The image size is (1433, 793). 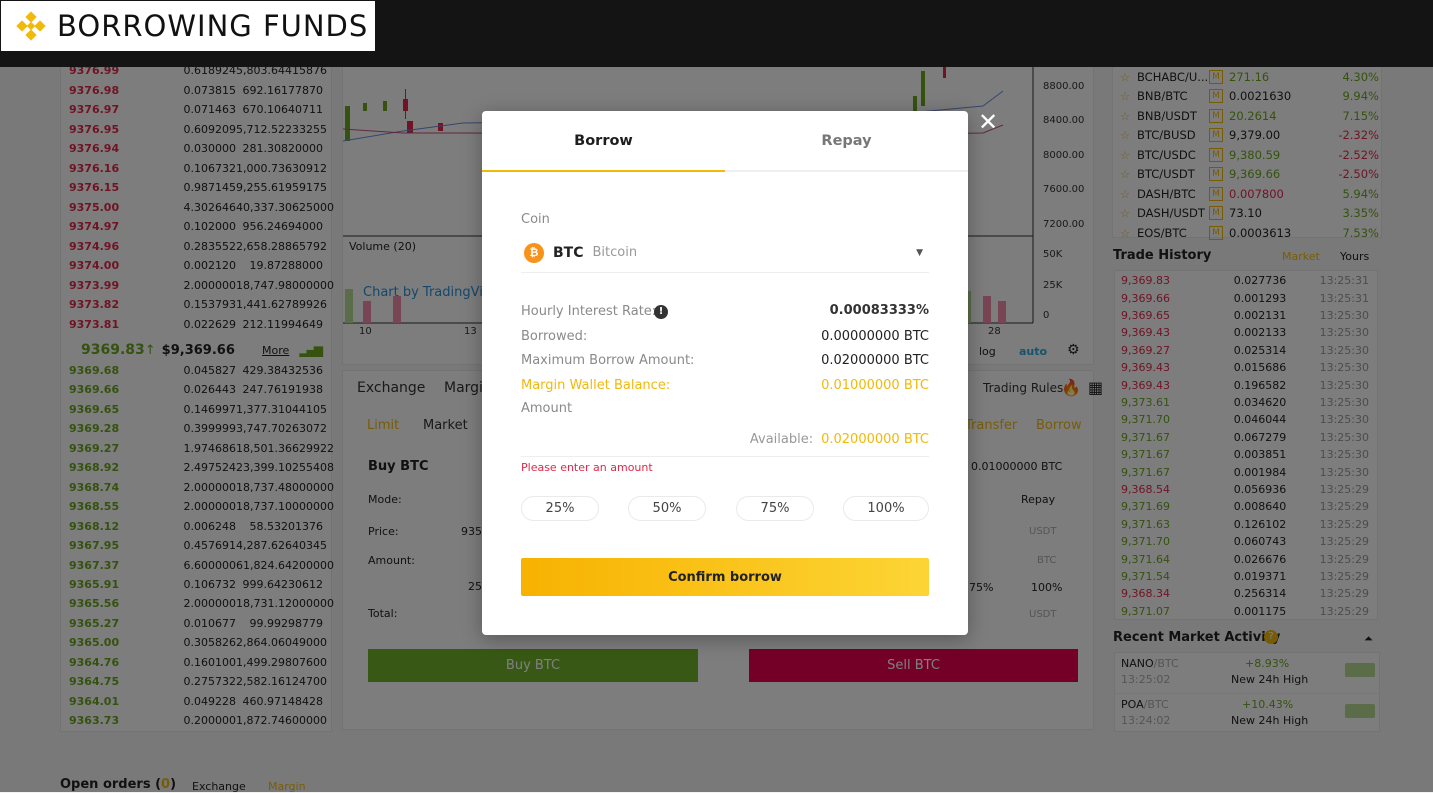 What do you see at coordinates (547, 408) in the screenshot?
I see `amount-label: Amount` at bounding box center [547, 408].